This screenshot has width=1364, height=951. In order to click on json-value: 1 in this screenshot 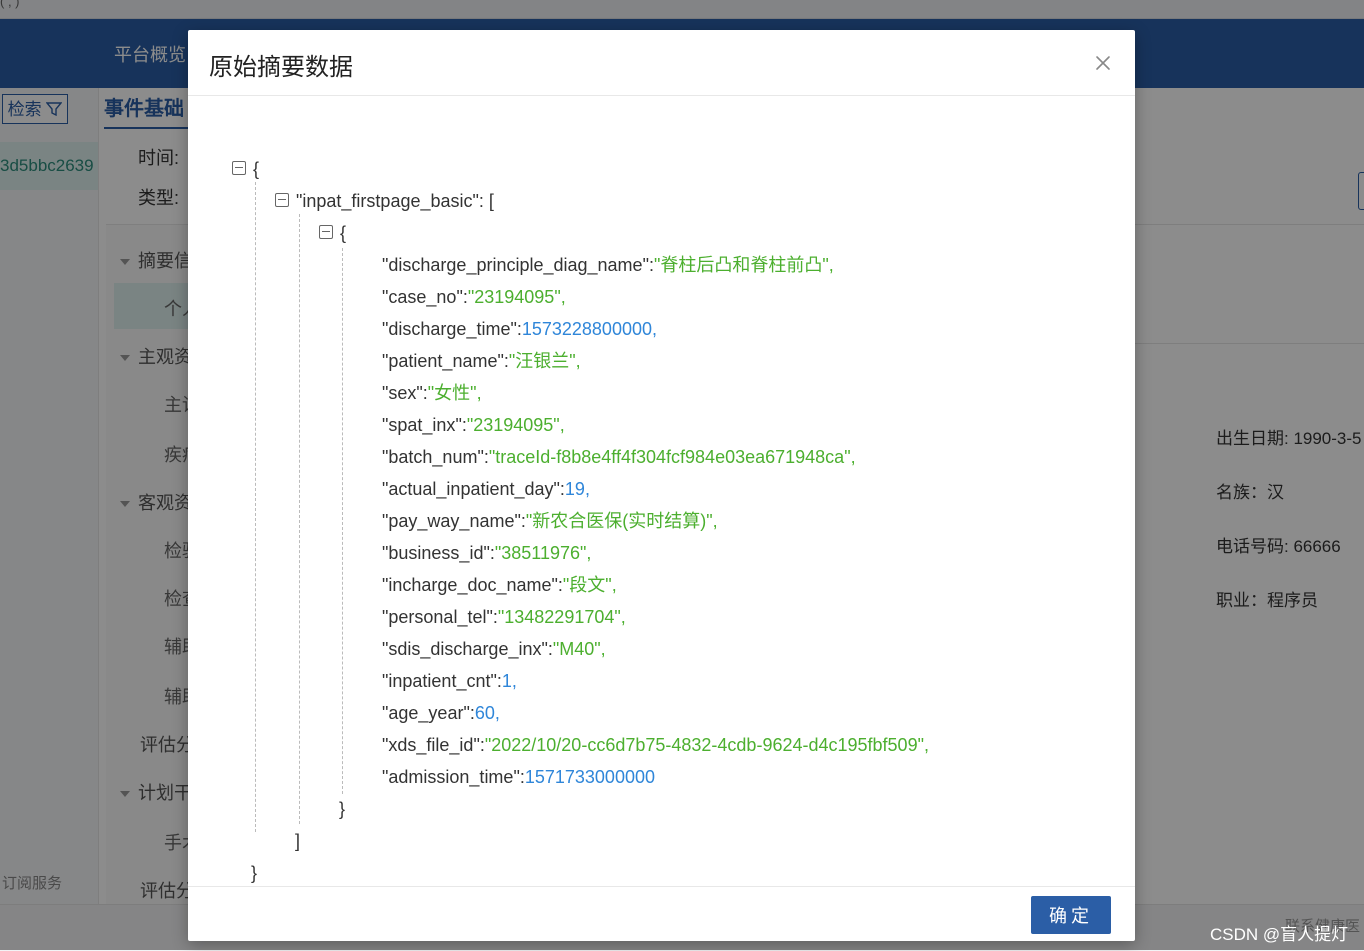, I will do `click(506, 681)`.